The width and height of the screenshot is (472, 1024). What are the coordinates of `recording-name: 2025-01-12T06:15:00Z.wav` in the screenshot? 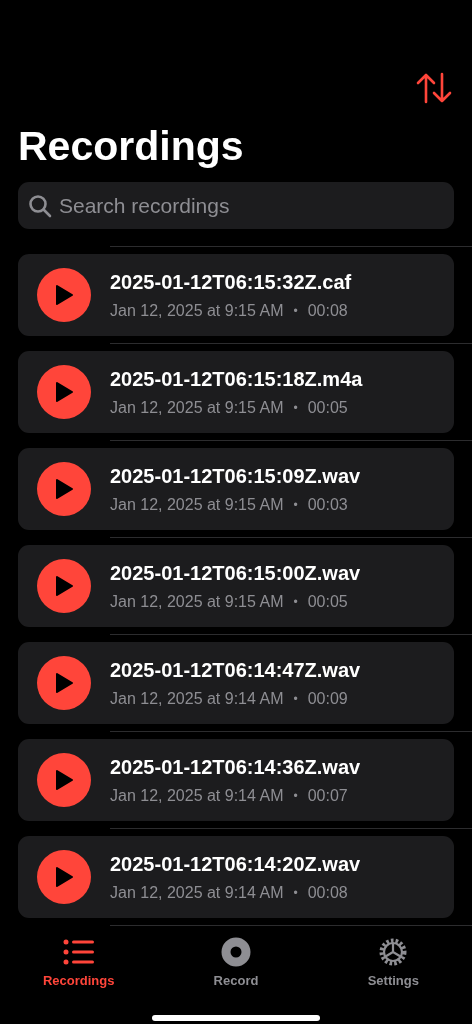 It's located at (235, 572).